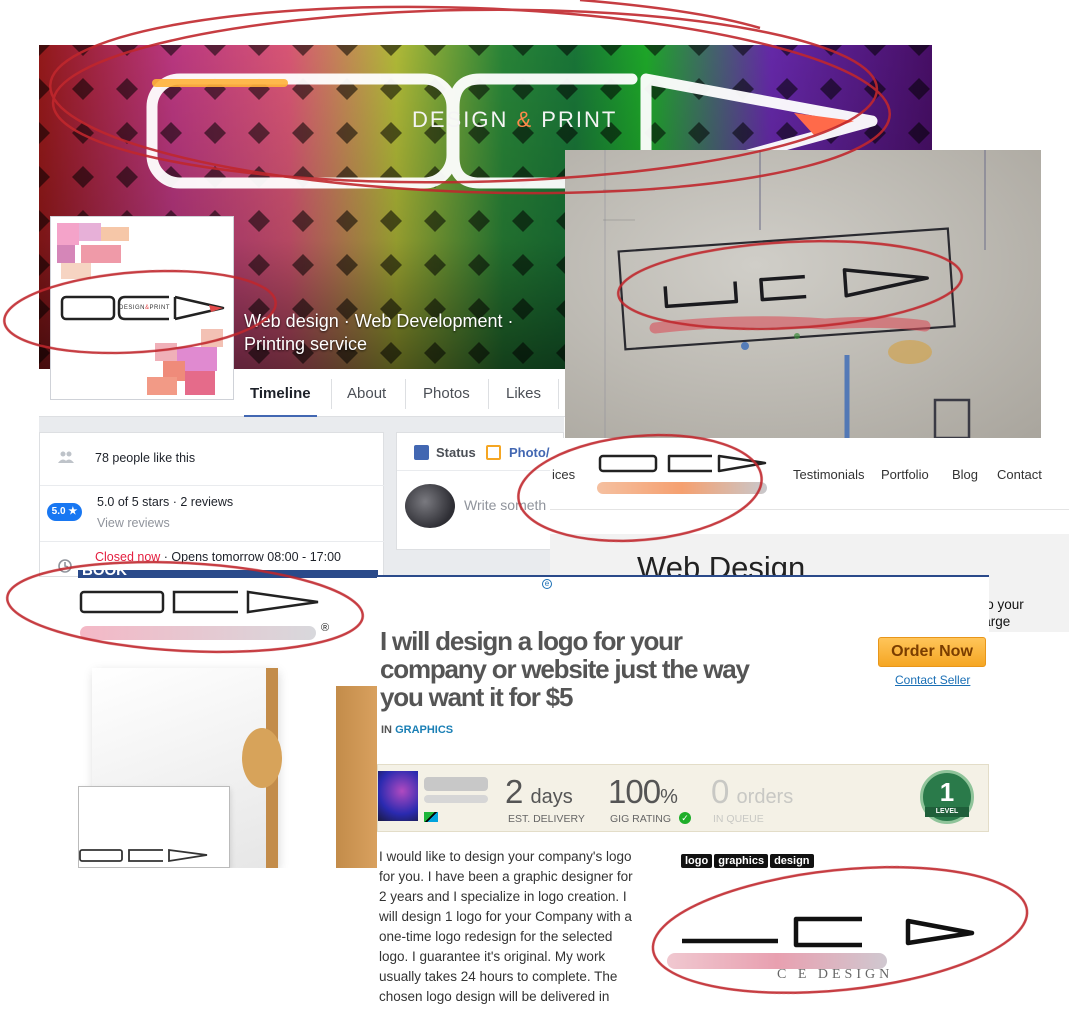 This screenshot has height=1014, width=1069. Describe the element at coordinates (64, 512) in the screenshot. I see `rating-badge: 5.0 ★` at that location.